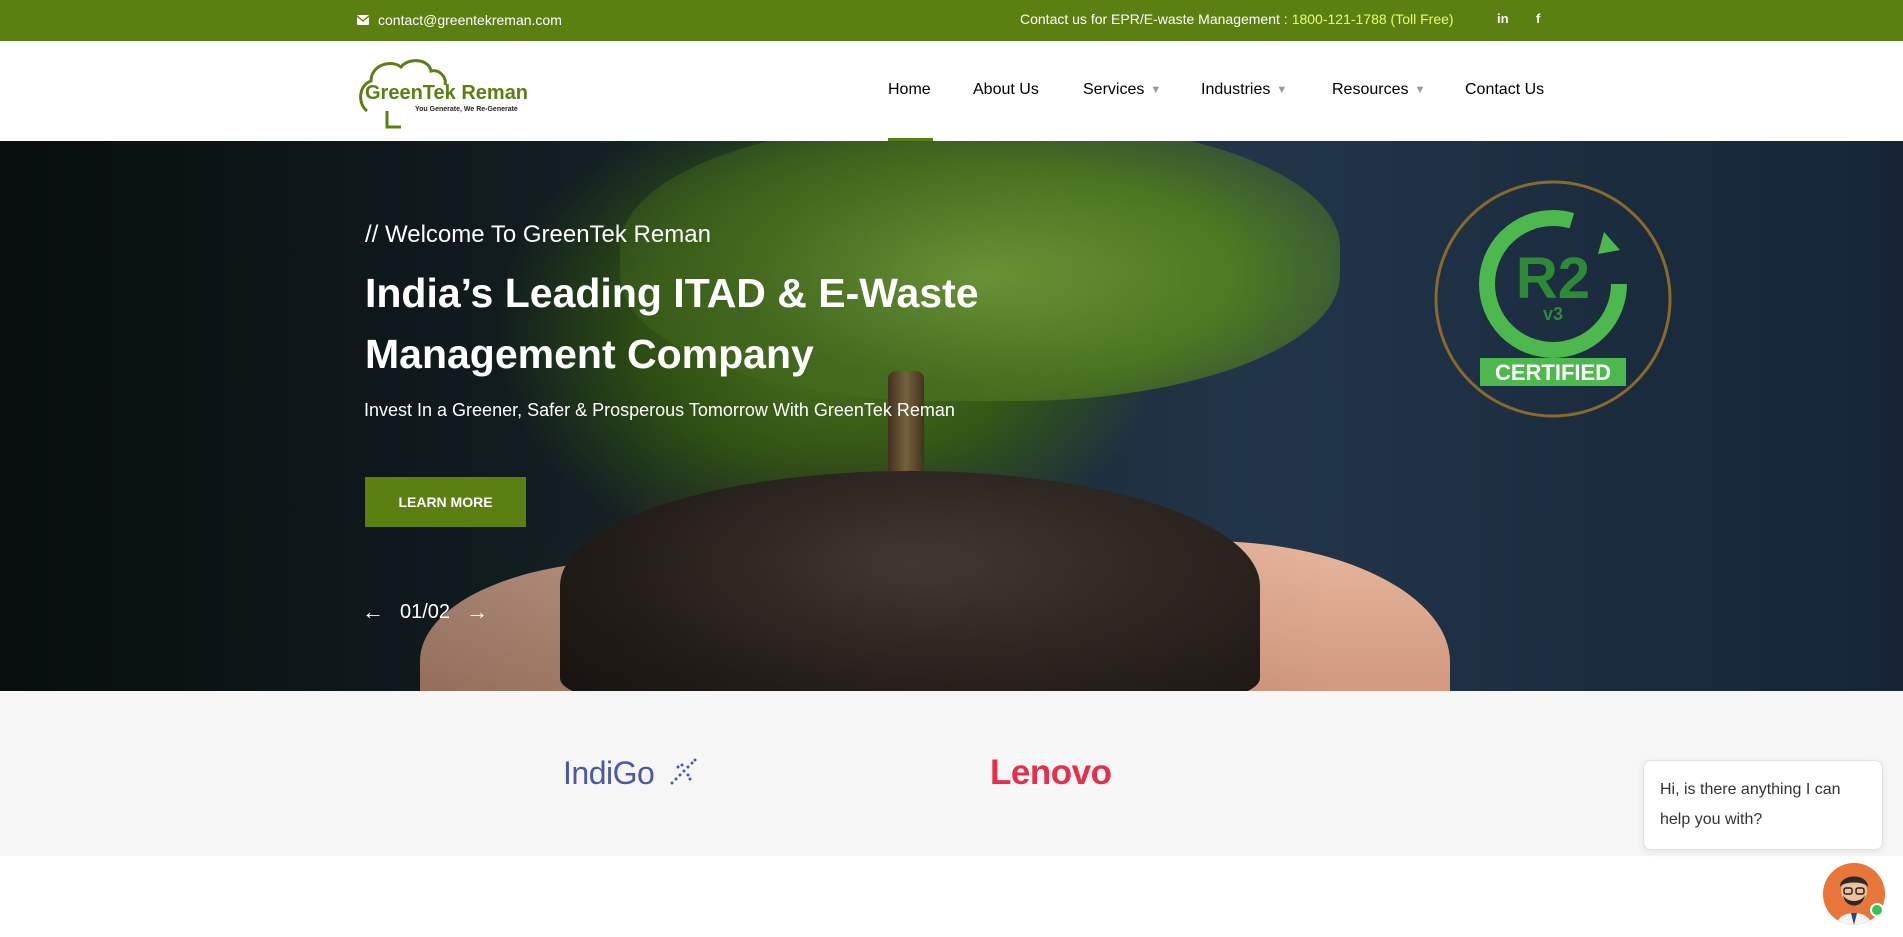 Image resolution: width=1903 pixels, height=937 pixels. What do you see at coordinates (1370, 89) in the screenshot?
I see `nav-label: Resources` at bounding box center [1370, 89].